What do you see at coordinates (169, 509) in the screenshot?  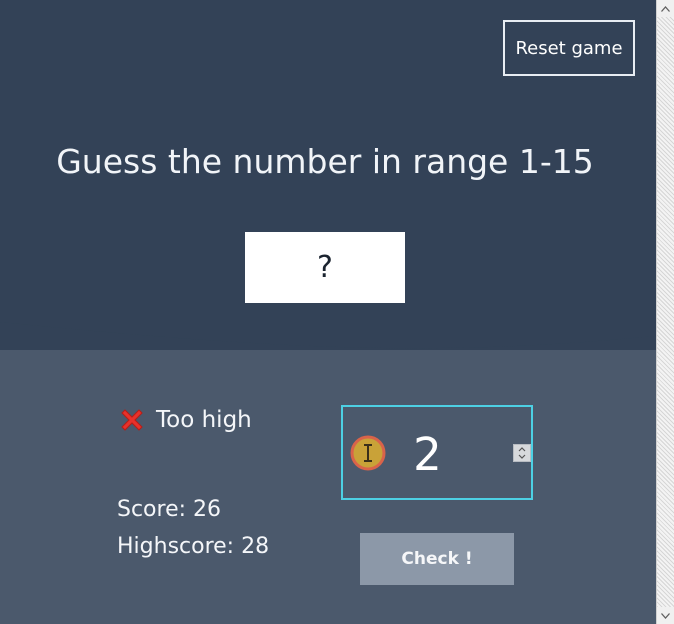 I see `score-text: Score: 26` at bounding box center [169, 509].